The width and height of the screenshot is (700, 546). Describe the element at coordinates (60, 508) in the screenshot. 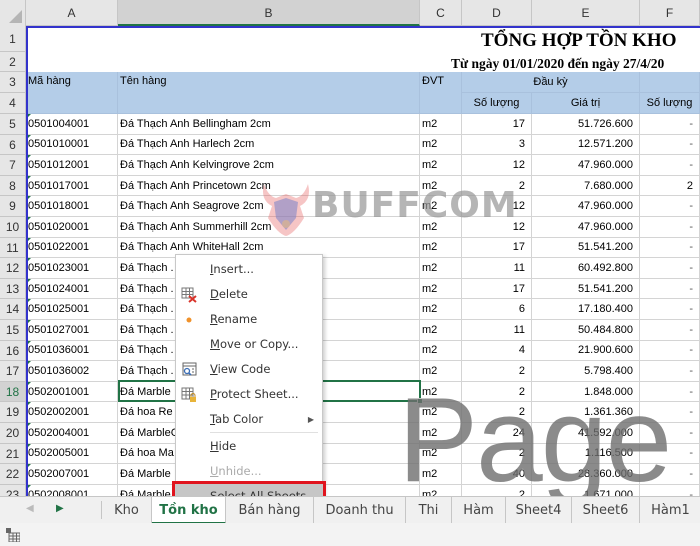

I see `next-sheet-arrow-icon: ▶` at that location.